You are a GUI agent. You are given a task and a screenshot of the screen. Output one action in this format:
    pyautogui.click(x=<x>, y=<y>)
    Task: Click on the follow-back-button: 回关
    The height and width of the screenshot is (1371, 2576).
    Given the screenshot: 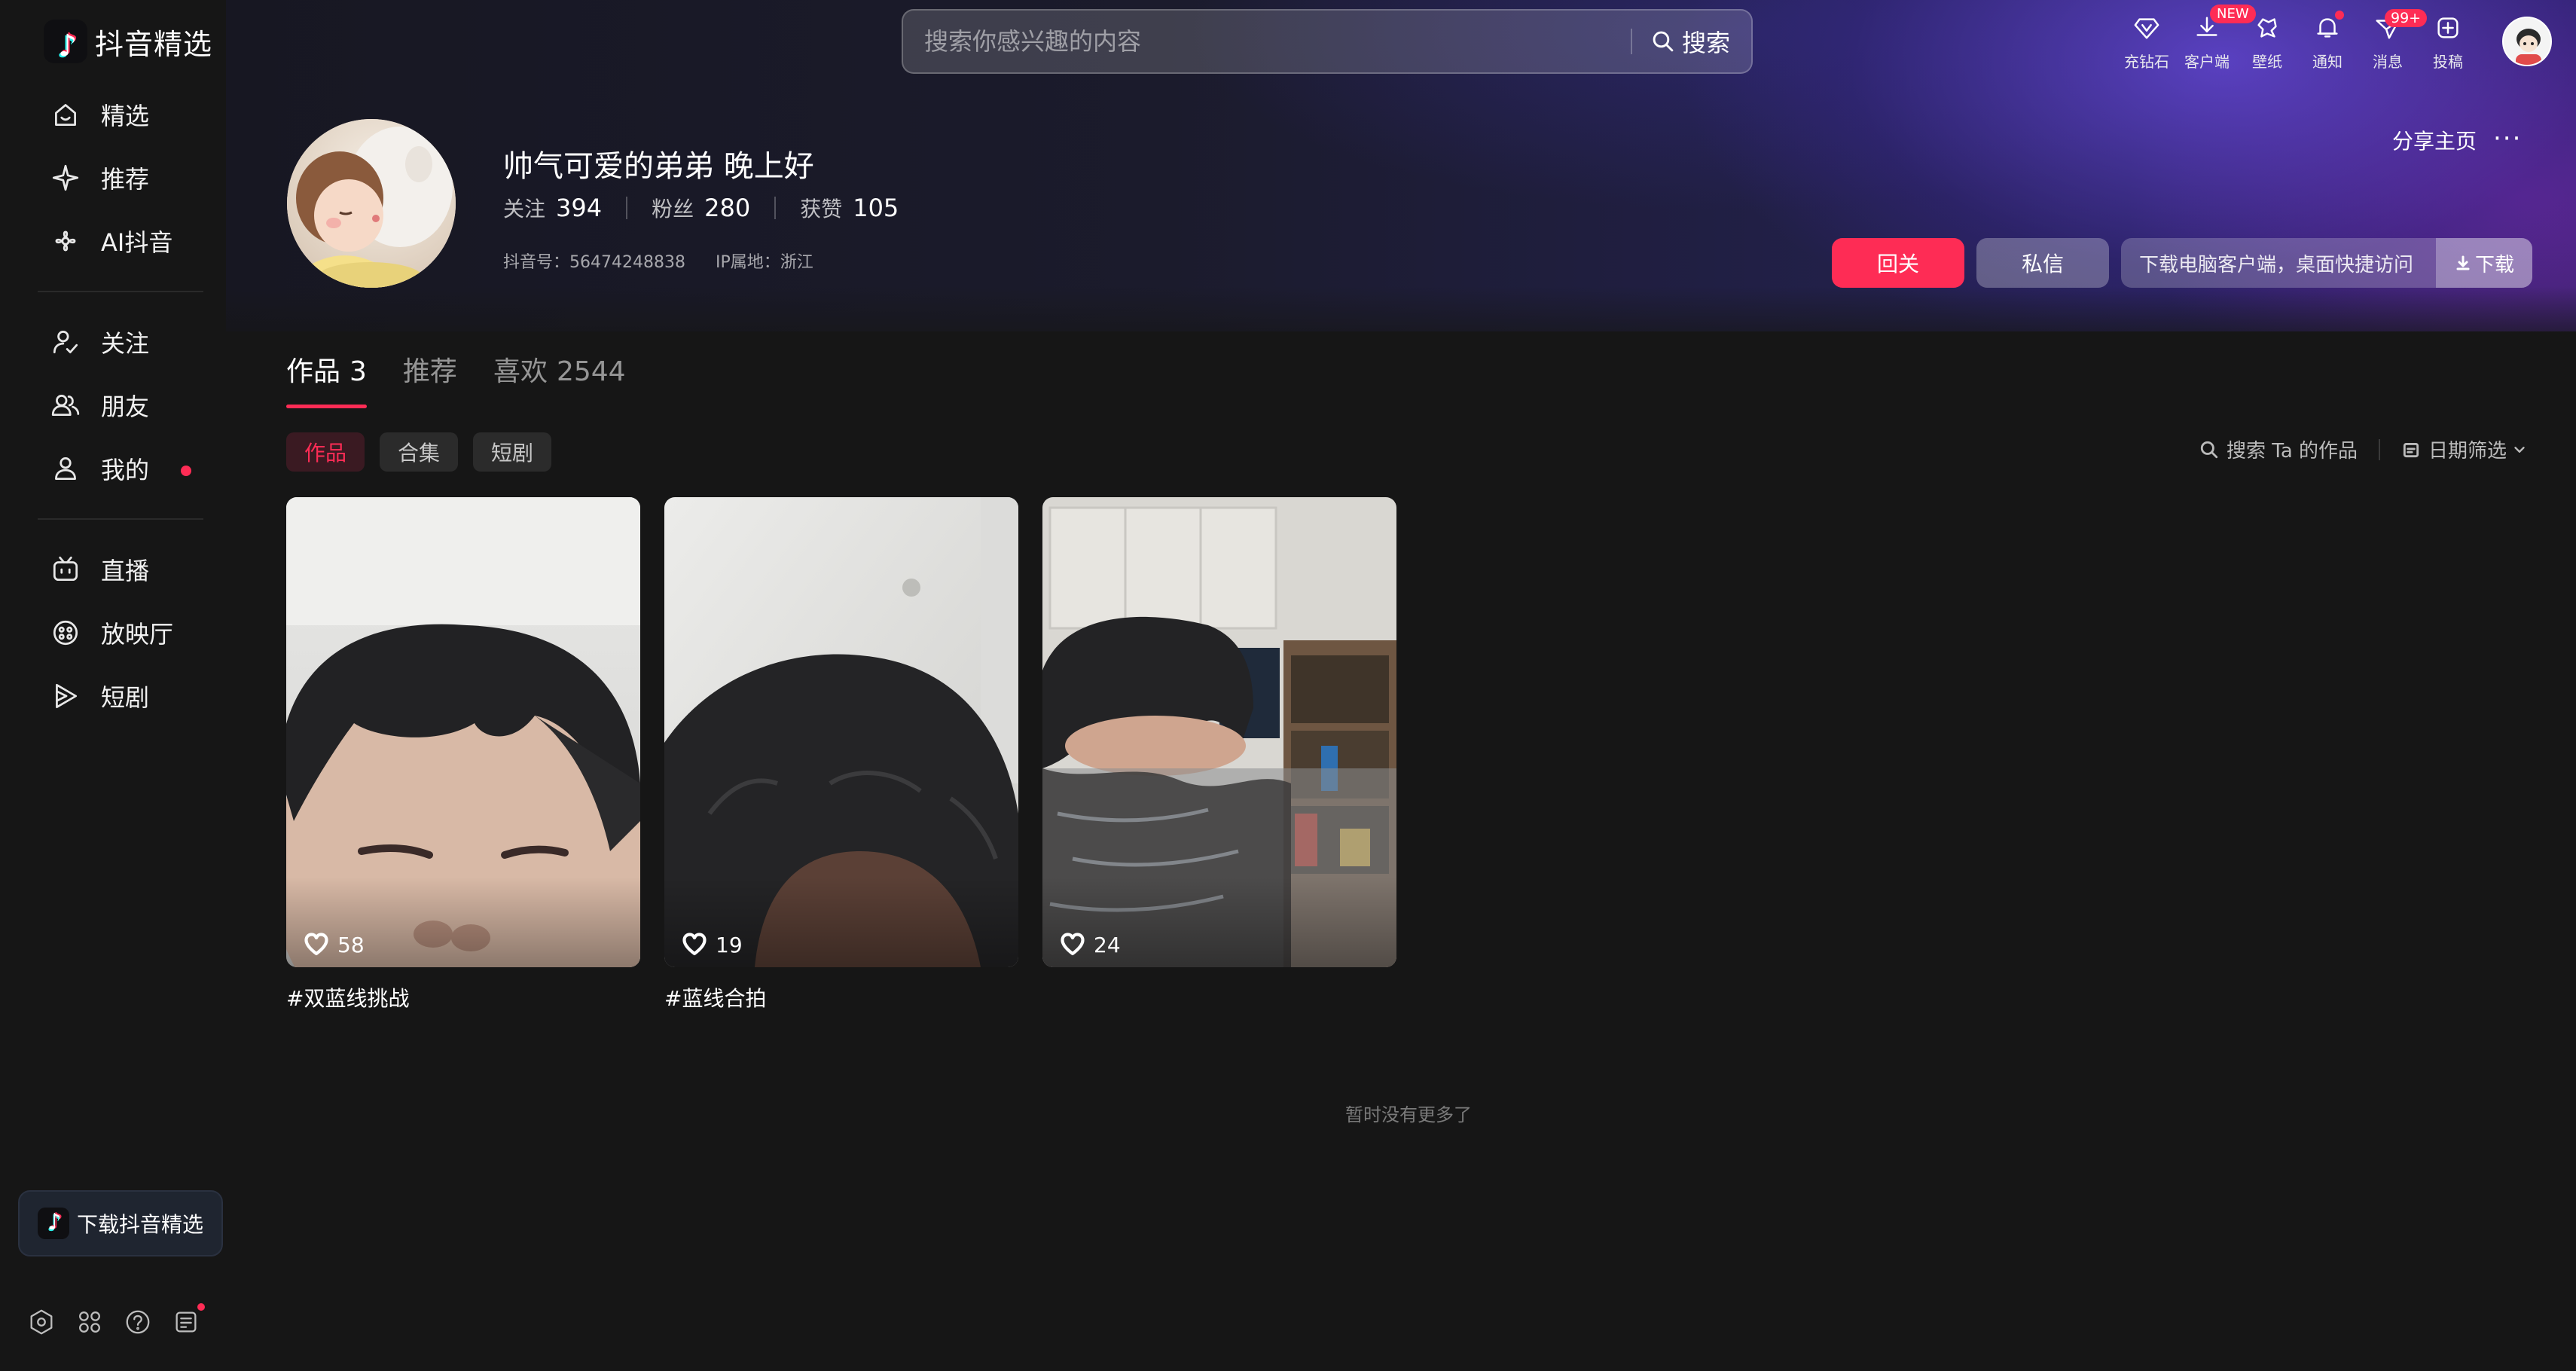 What is the action you would take?
    pyautogui.click(x=1898, y=263)
    